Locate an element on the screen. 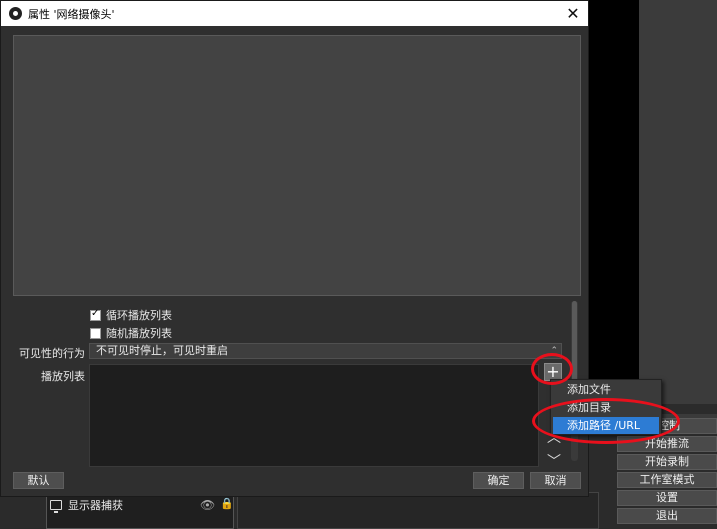 The height and width of the screenshot is (529, 717). visibility-behavior-label: 可见性的行为 is located at coordinates (52, 353).